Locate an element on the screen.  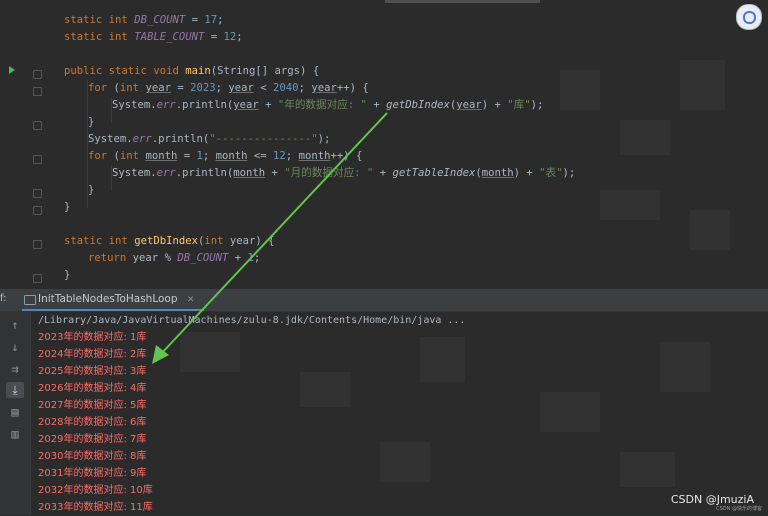
console-output-line: 2030年的数据对应: 8库 is located at coordinates (92, 456).